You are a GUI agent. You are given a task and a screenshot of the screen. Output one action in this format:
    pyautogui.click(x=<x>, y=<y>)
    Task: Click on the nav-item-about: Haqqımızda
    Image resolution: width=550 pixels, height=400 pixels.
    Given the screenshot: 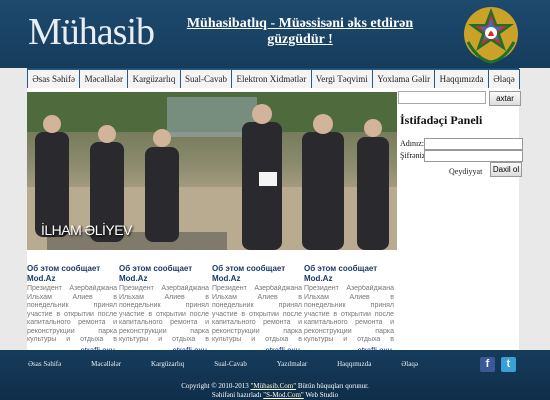 What is the action you would take?
    pyautogui.click(x=461, y=79)
    